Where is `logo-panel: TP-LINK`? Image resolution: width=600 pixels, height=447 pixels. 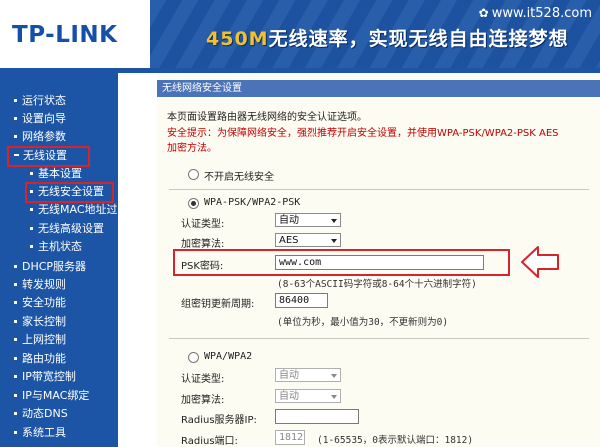
logo-panel: TP-LINK is located at coordinates (75, 34).